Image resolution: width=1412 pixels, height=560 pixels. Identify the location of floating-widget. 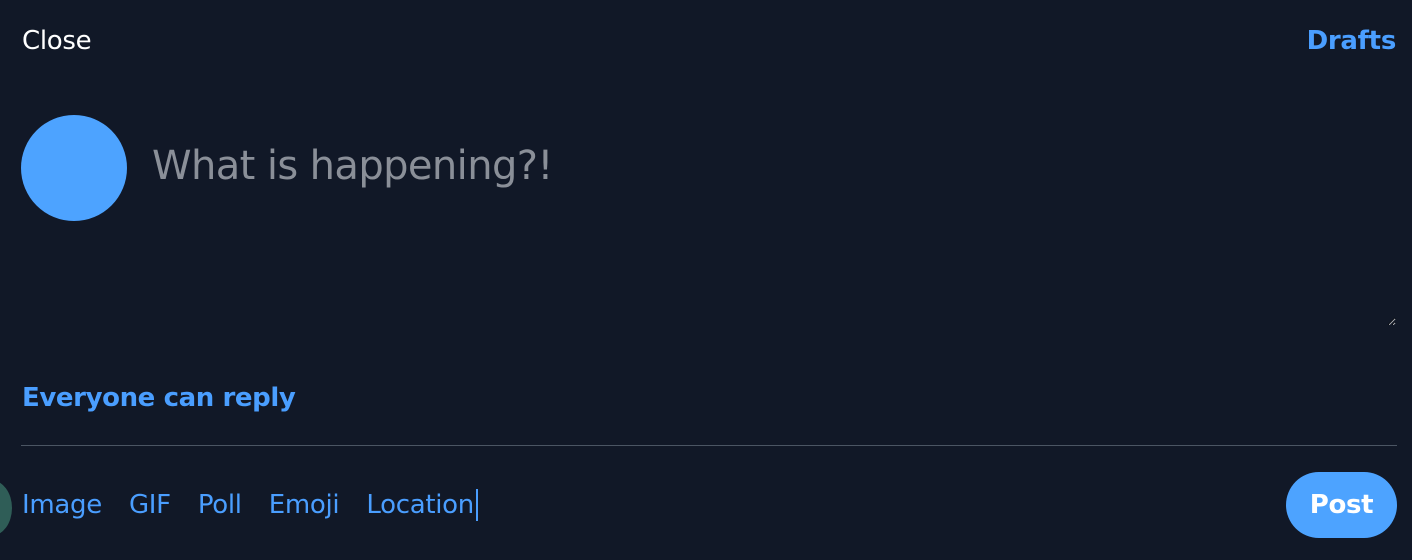
(6, 508).